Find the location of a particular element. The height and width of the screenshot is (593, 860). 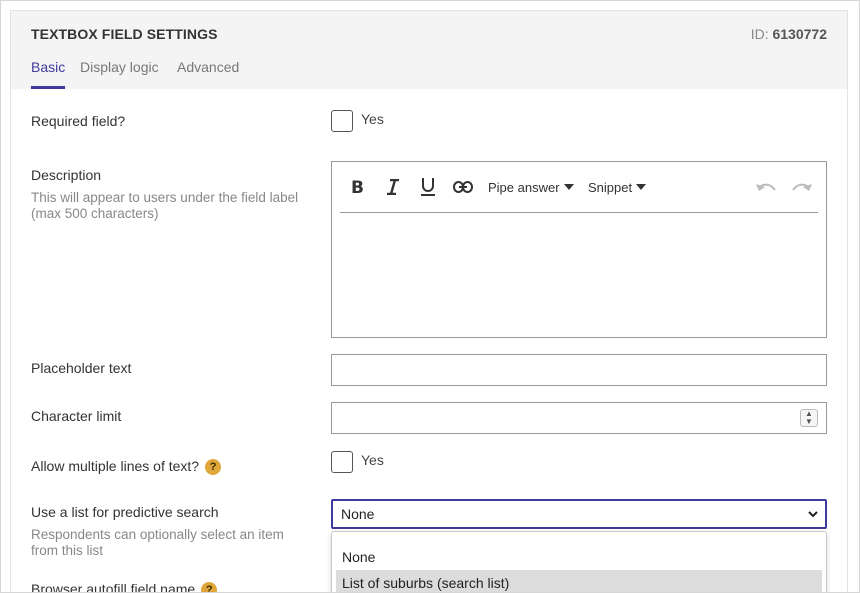

page-title: TEXTBOX FIELD SETTINGS is located at coordinates (124, 34).